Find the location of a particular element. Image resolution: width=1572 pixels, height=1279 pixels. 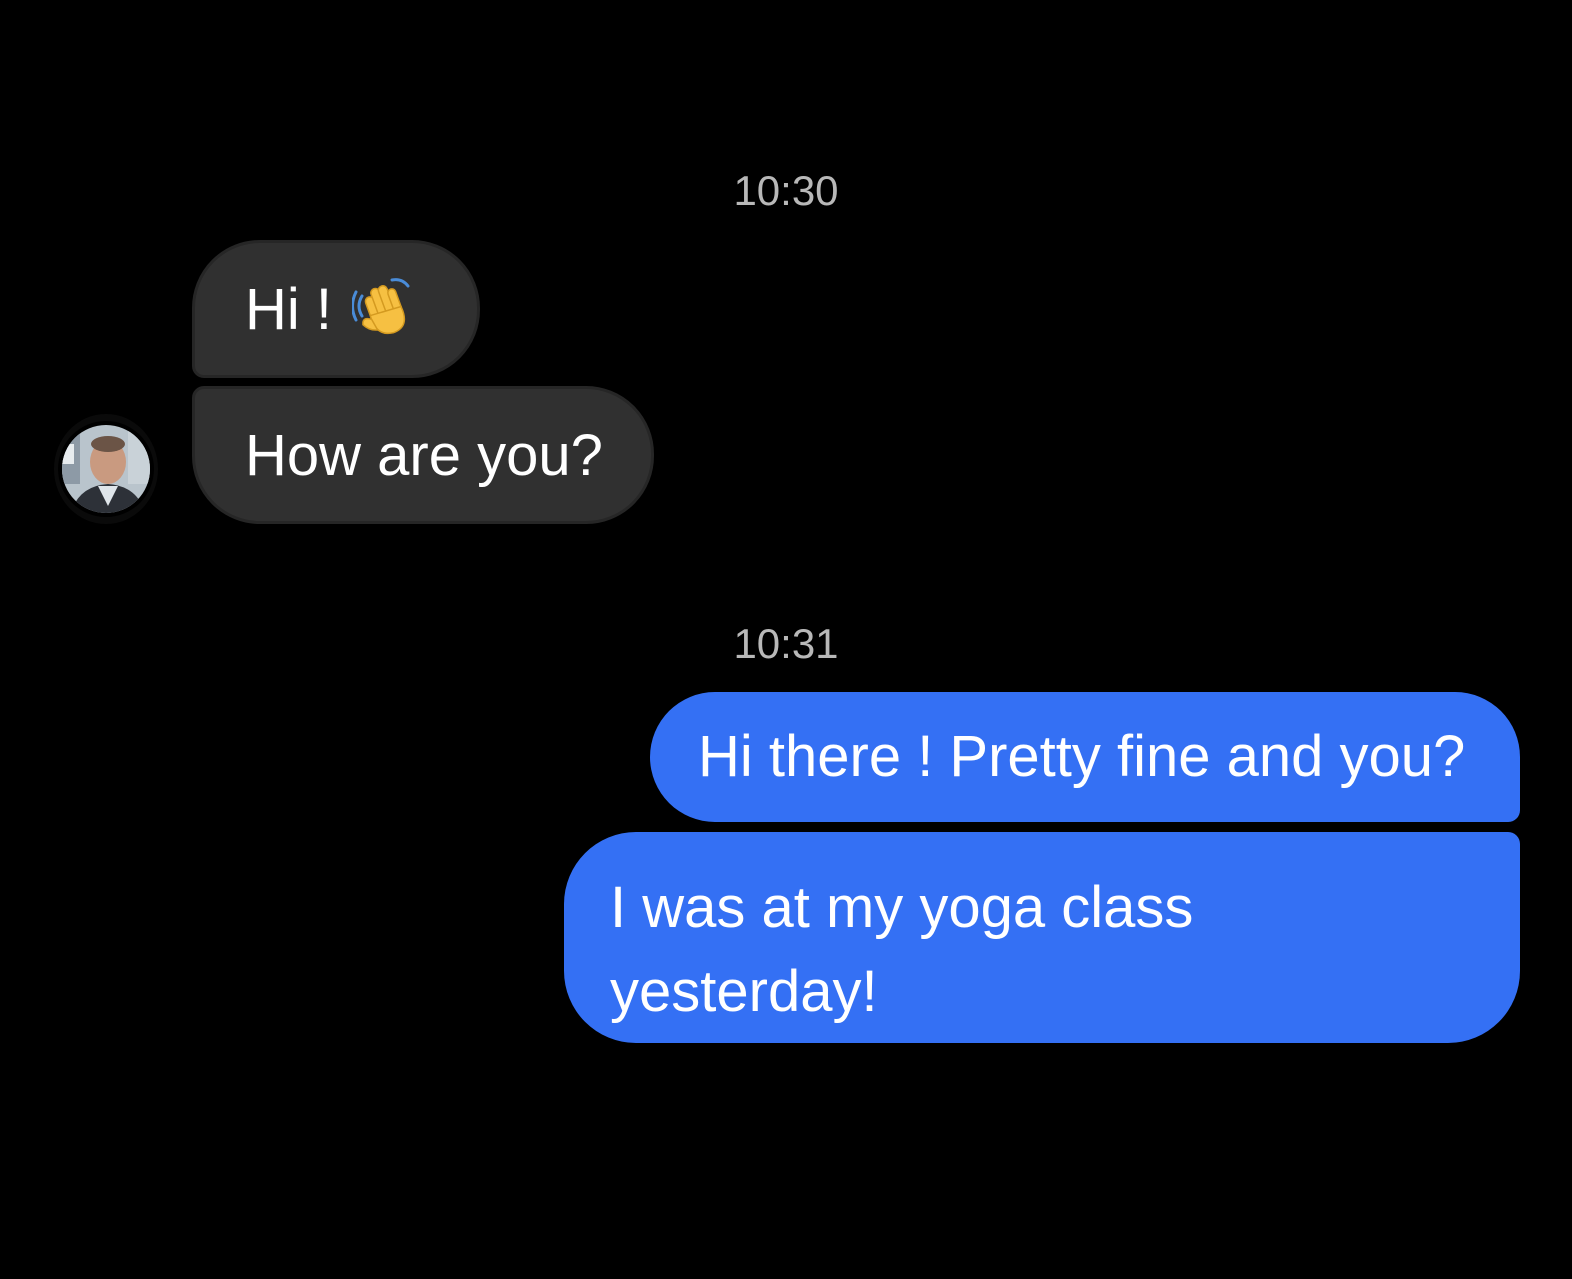

message-text: Hi there ! Pretty fine and you? is located at coordinates (1082, 756).